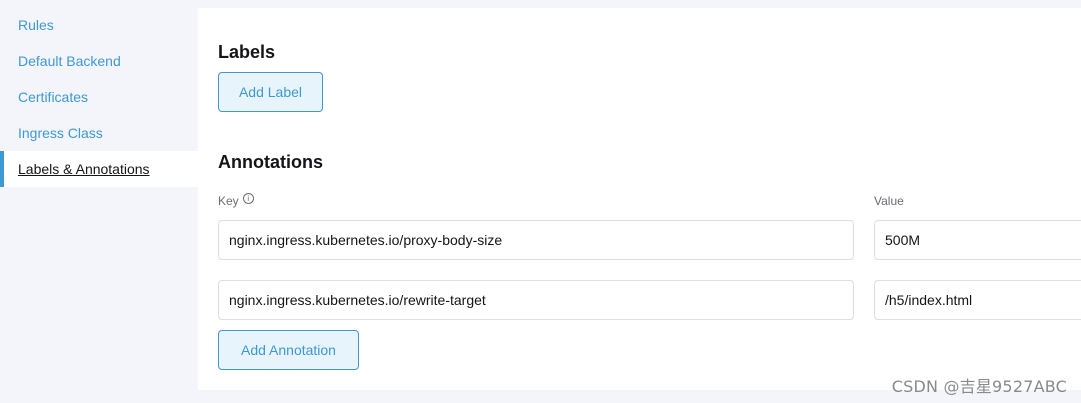  Describe the element at coordinates (36, 25) in the screenshot. I see `sidebar-item-label: Rules` at that location.